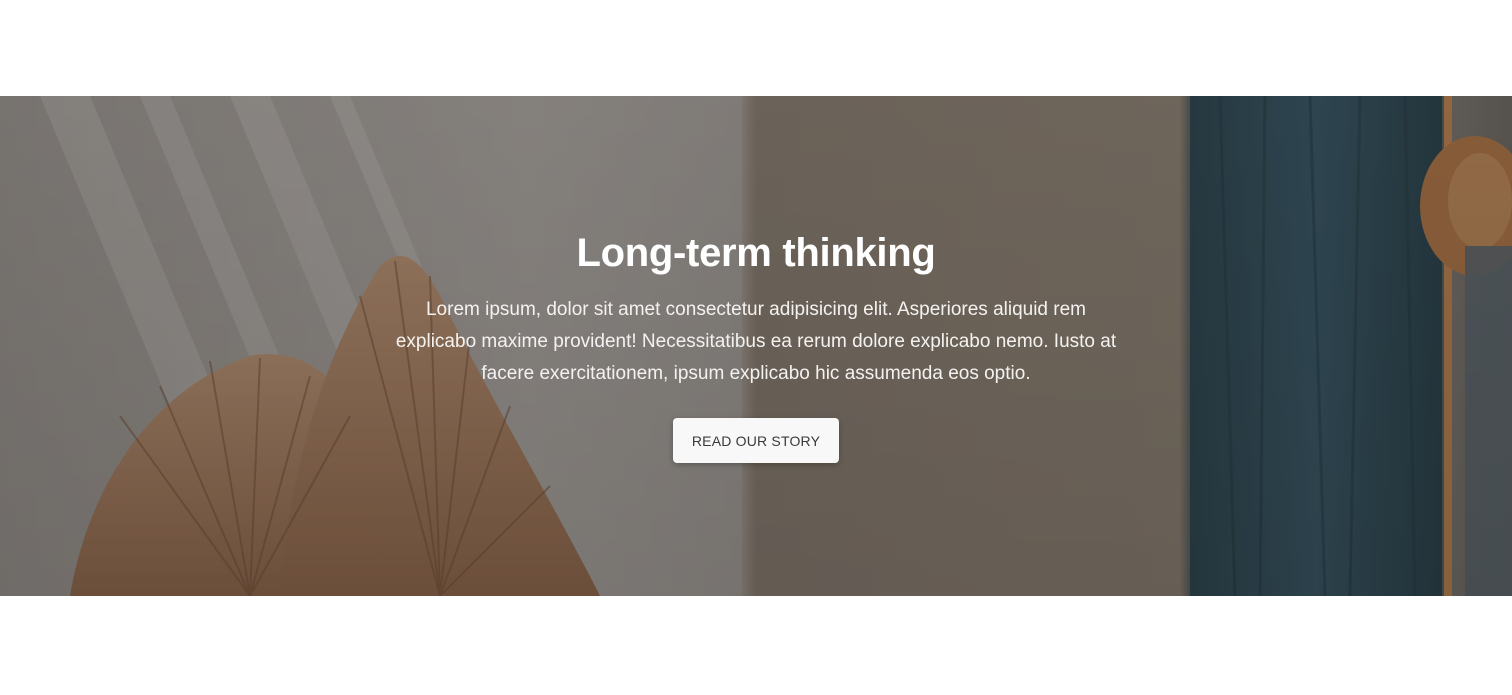 This screenshot has height=695, width=1512. Describe the element at coordinates (756, 253) in the screenshot. I see `hero-title: Long-term thinking` at that location.